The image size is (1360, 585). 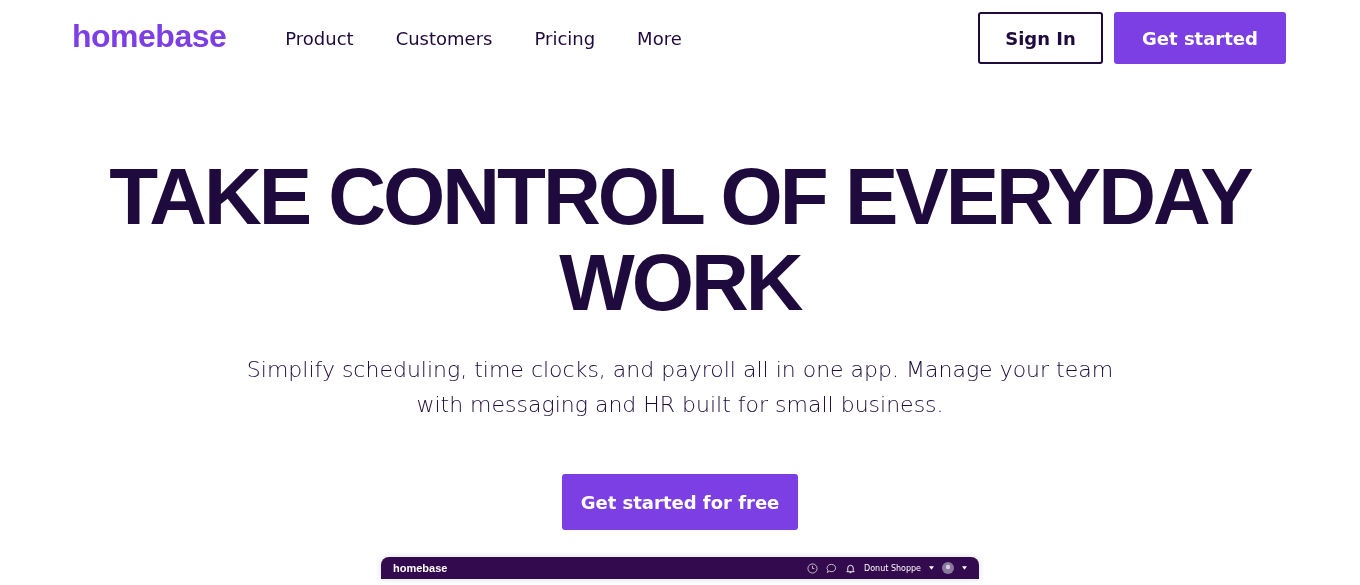 What do you see at coordinates (812, 568) in the screenshot?
I see `clock-icon` at bounding box center [812, 568].